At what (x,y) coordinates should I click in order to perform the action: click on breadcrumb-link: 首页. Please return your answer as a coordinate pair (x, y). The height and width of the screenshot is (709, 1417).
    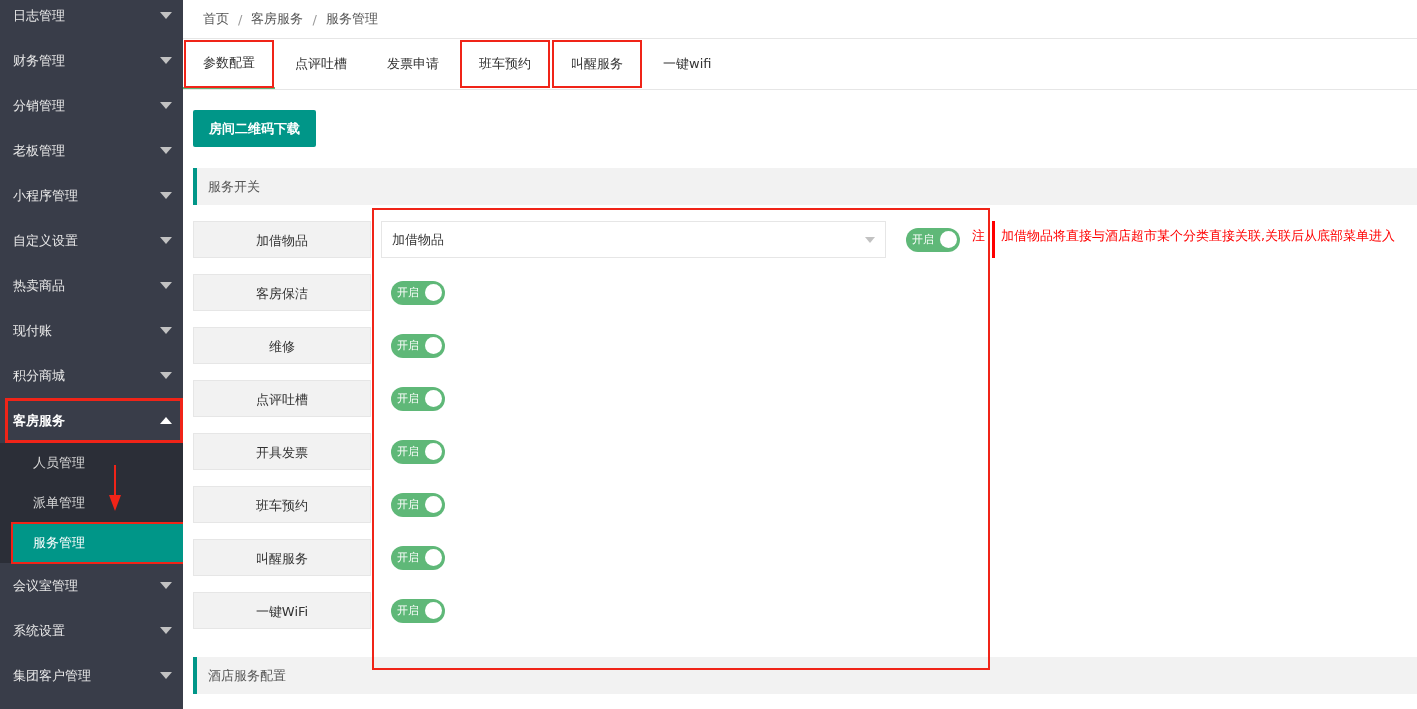
    Looking at the image, I should click on (216, 19).